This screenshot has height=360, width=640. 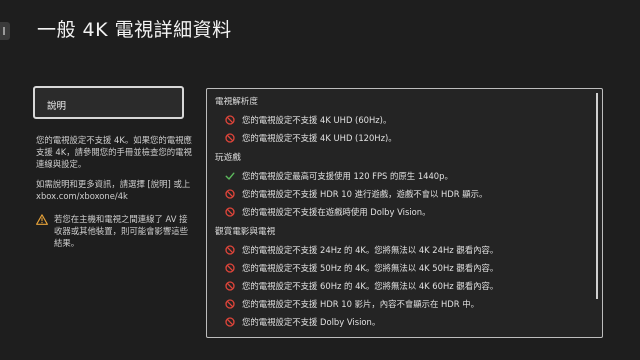 What do you see at coordinates (370, 286) in the screenshot?
I see `detail-item-text: 您的電視設定不支援 60Hz 的 4K。您將無法以 4K 60Hz 觀看內容。` at bounding box center [370, 286].